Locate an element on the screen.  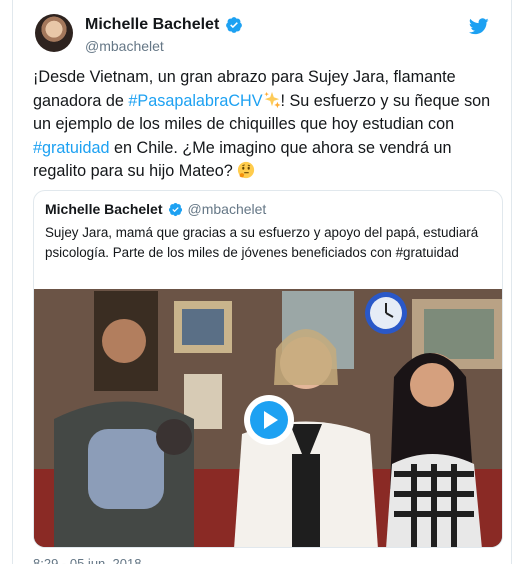
sparkles-emoji is located at coordinates (272, 99).